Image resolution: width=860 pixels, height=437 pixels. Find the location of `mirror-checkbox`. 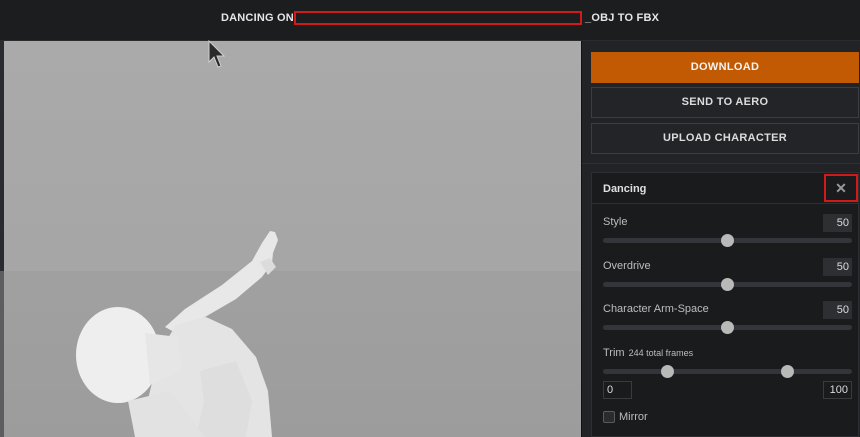

mirror-checkbox is located at coordinates (609, 417).